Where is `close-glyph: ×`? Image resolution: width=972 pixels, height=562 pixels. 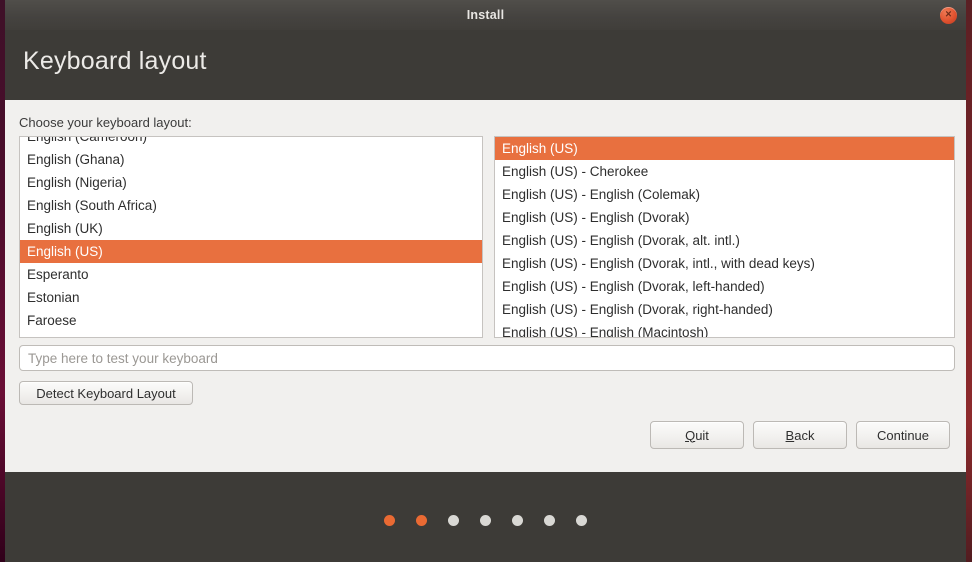 close-glyph: × is located at coordinates (948, 14).